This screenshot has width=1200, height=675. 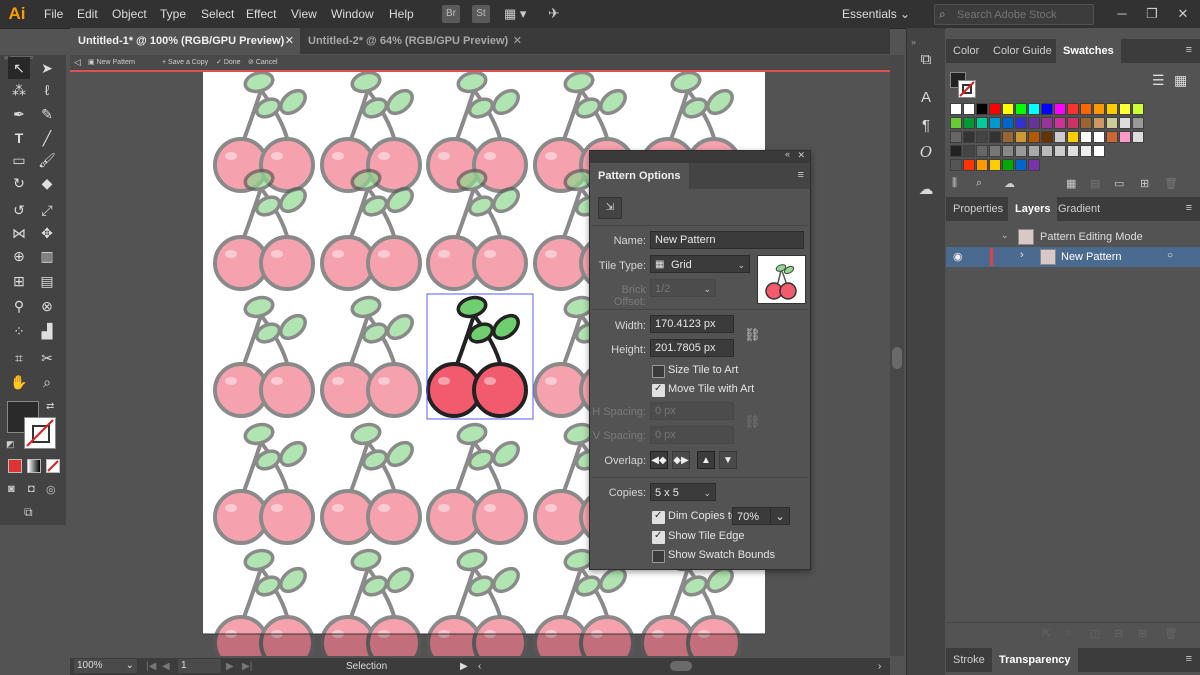 I want to click on artboard-number-select: 1, so click(x=199, y=666).